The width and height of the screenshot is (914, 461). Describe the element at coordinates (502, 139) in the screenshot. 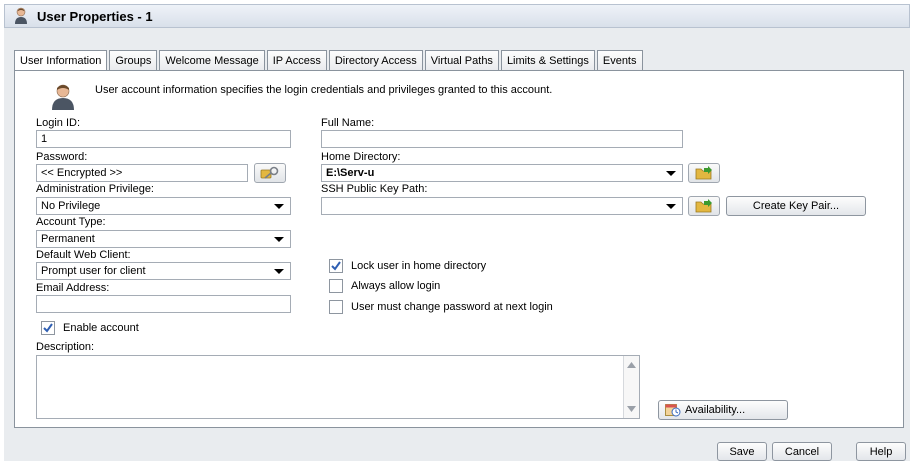

I see `full-name-input` at that location.